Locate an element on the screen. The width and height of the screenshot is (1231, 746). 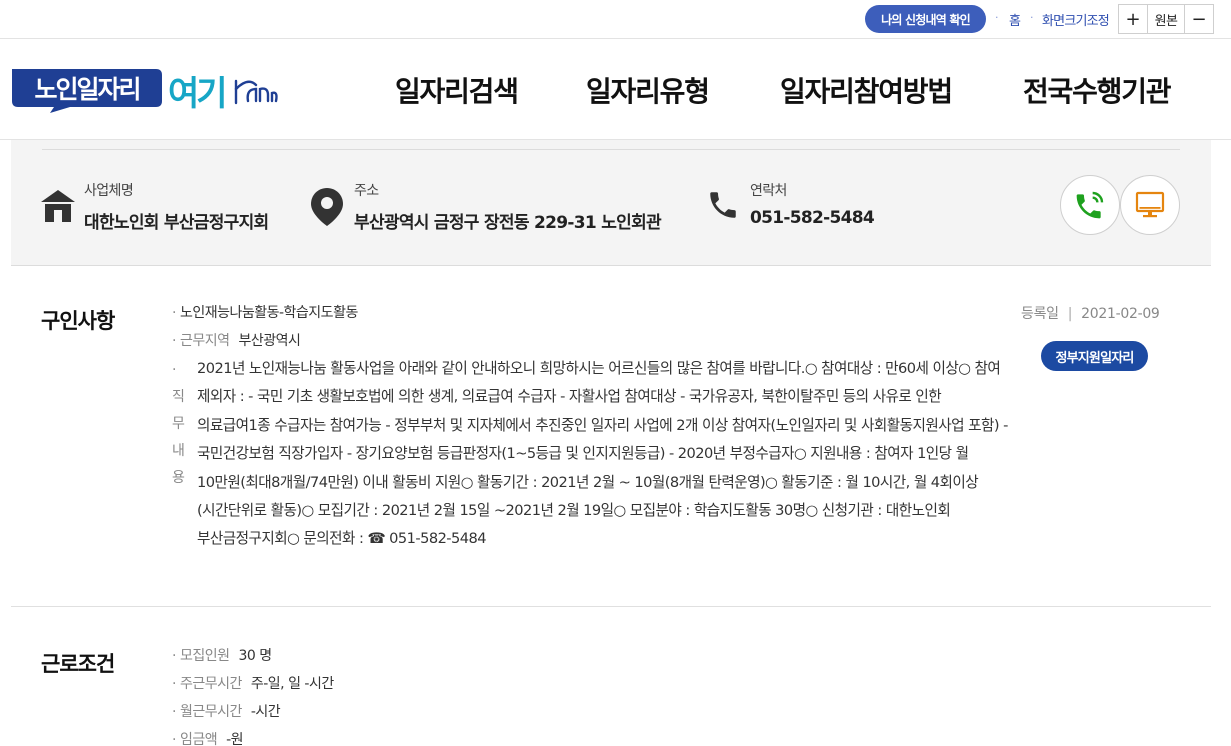
section-title-work-conditions: 근로조건 is located at coordinates (78, 664).